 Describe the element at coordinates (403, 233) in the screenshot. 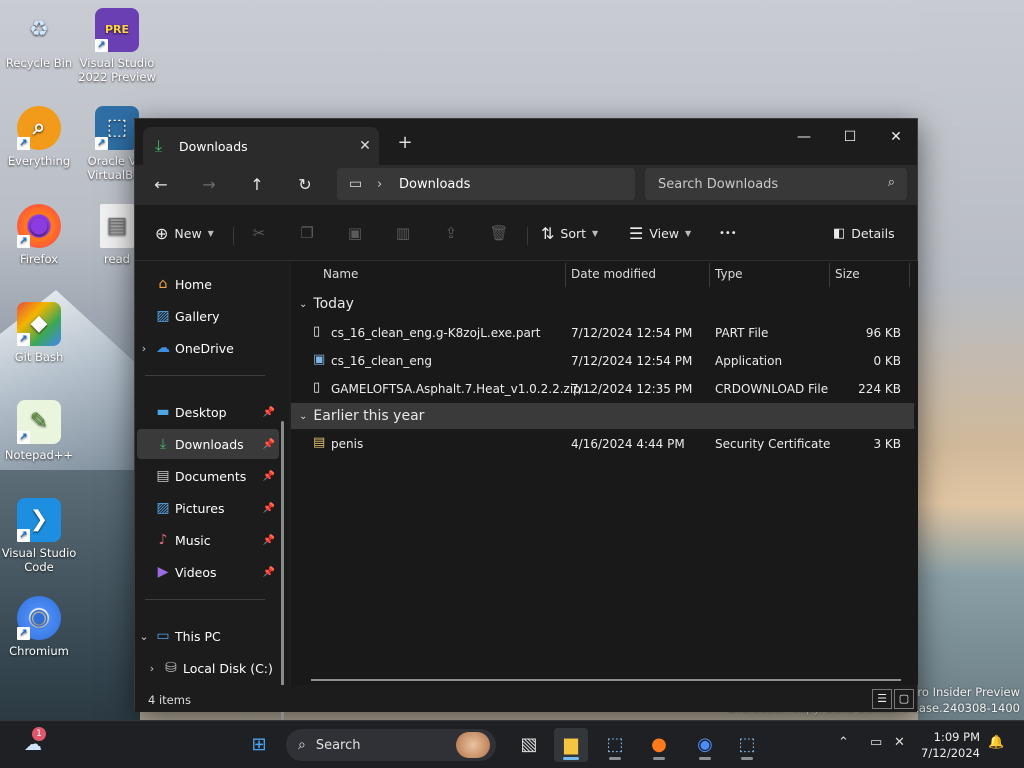

I see `rename-button: ▥` at that location.